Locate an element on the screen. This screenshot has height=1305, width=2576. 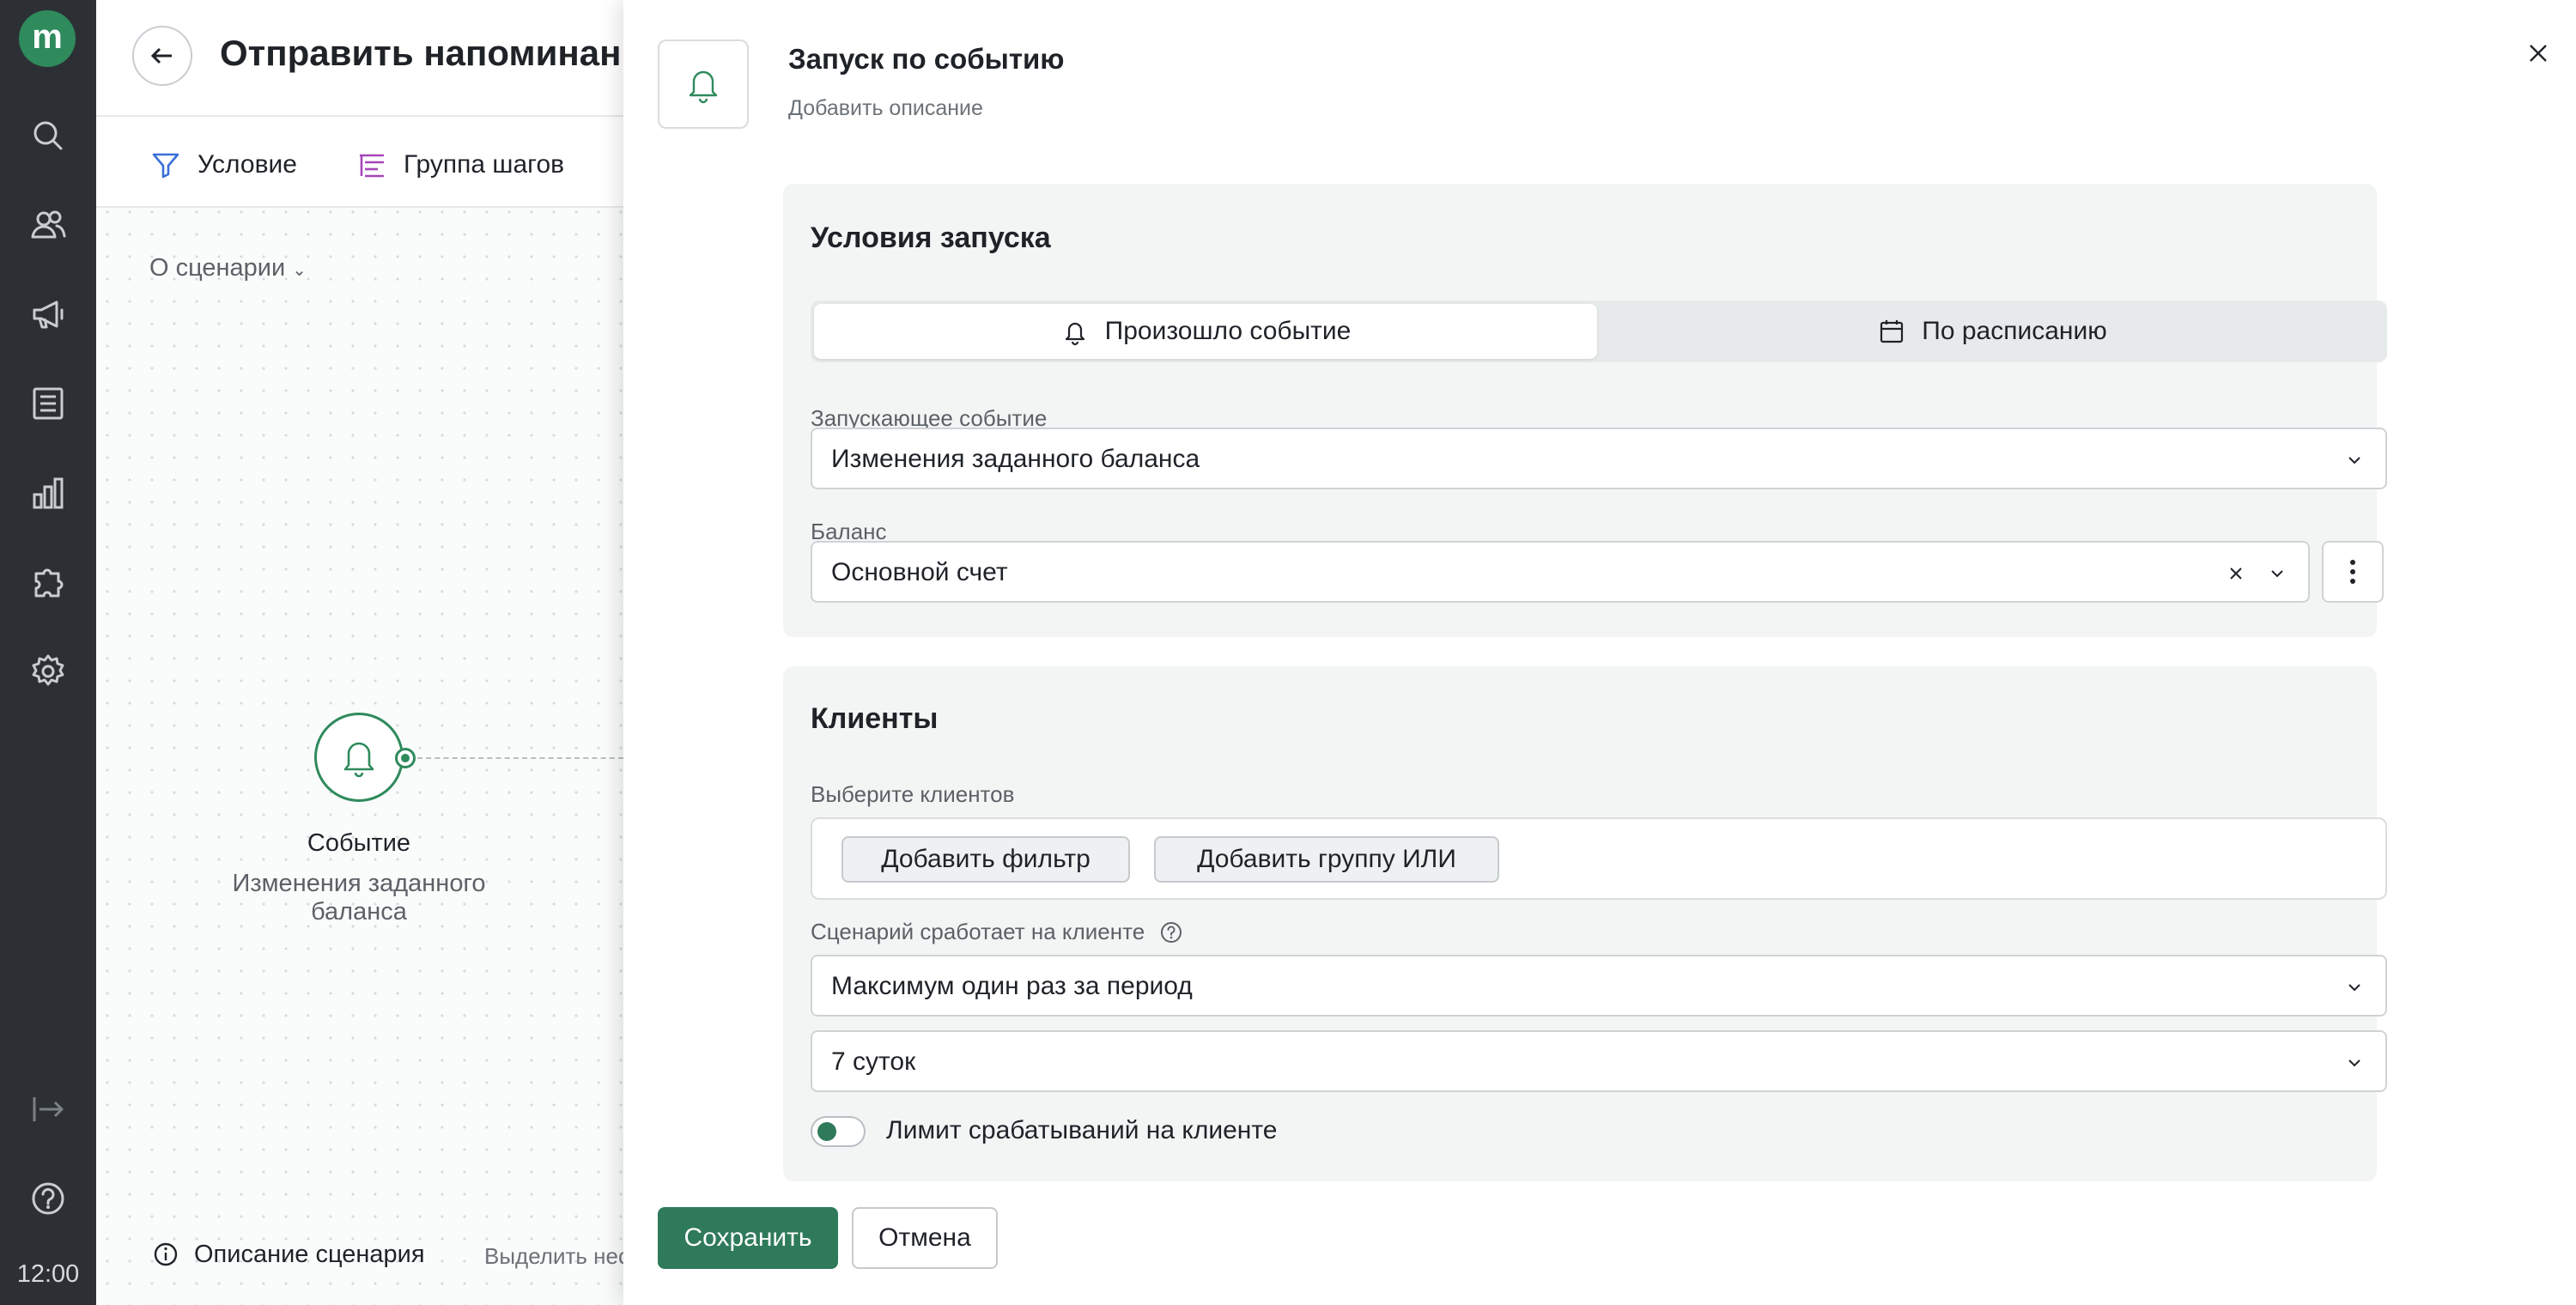
node-subtitle: Изменения заданного баланса is located at coordinates (359, 898).